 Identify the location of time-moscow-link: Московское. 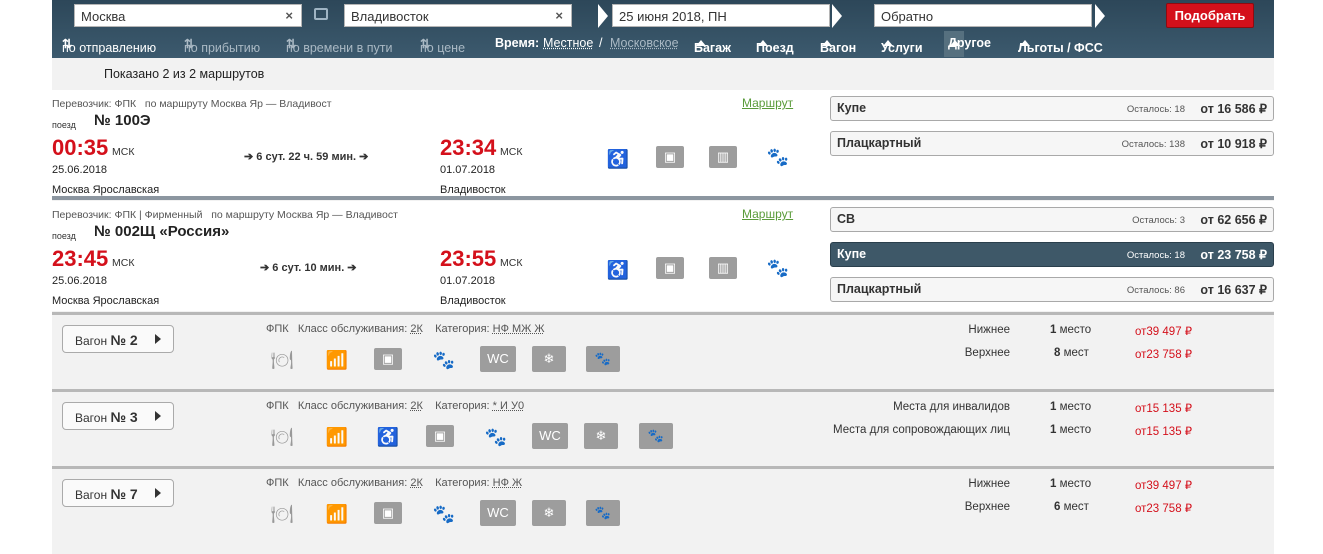
(644, 43).